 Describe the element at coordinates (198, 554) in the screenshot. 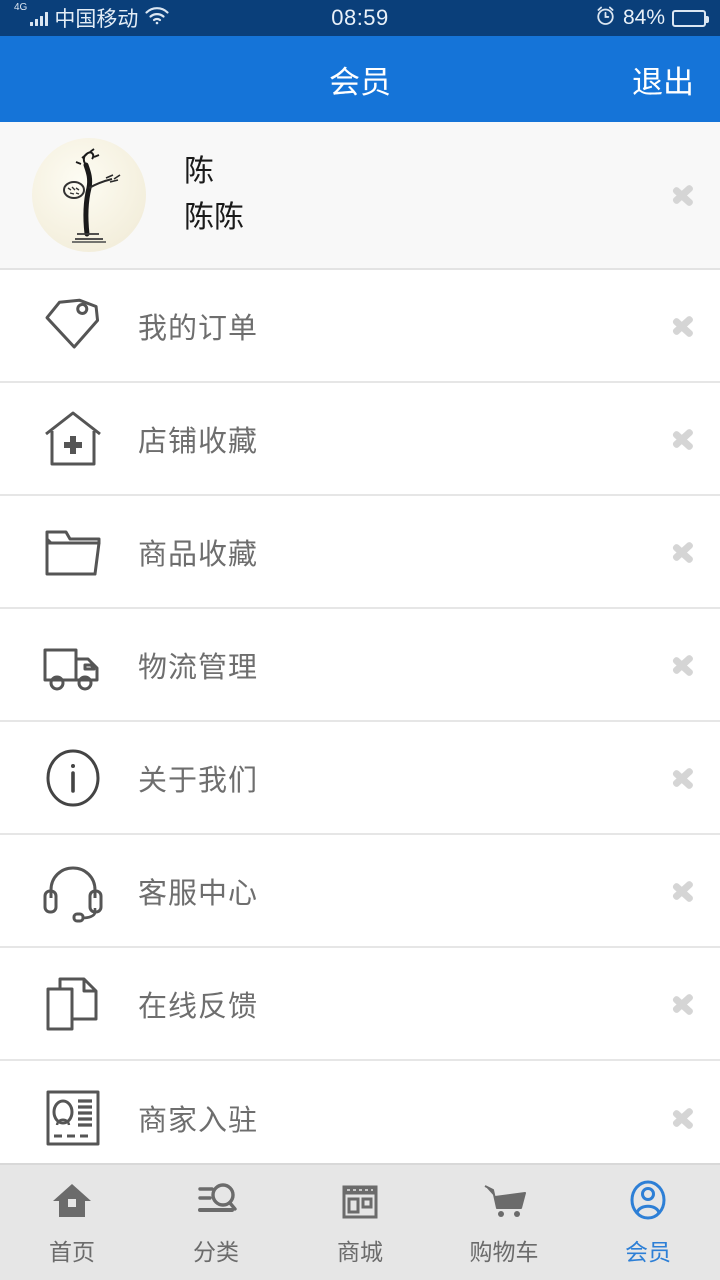

I see `menu-item-label: 商品收藏` at that location.